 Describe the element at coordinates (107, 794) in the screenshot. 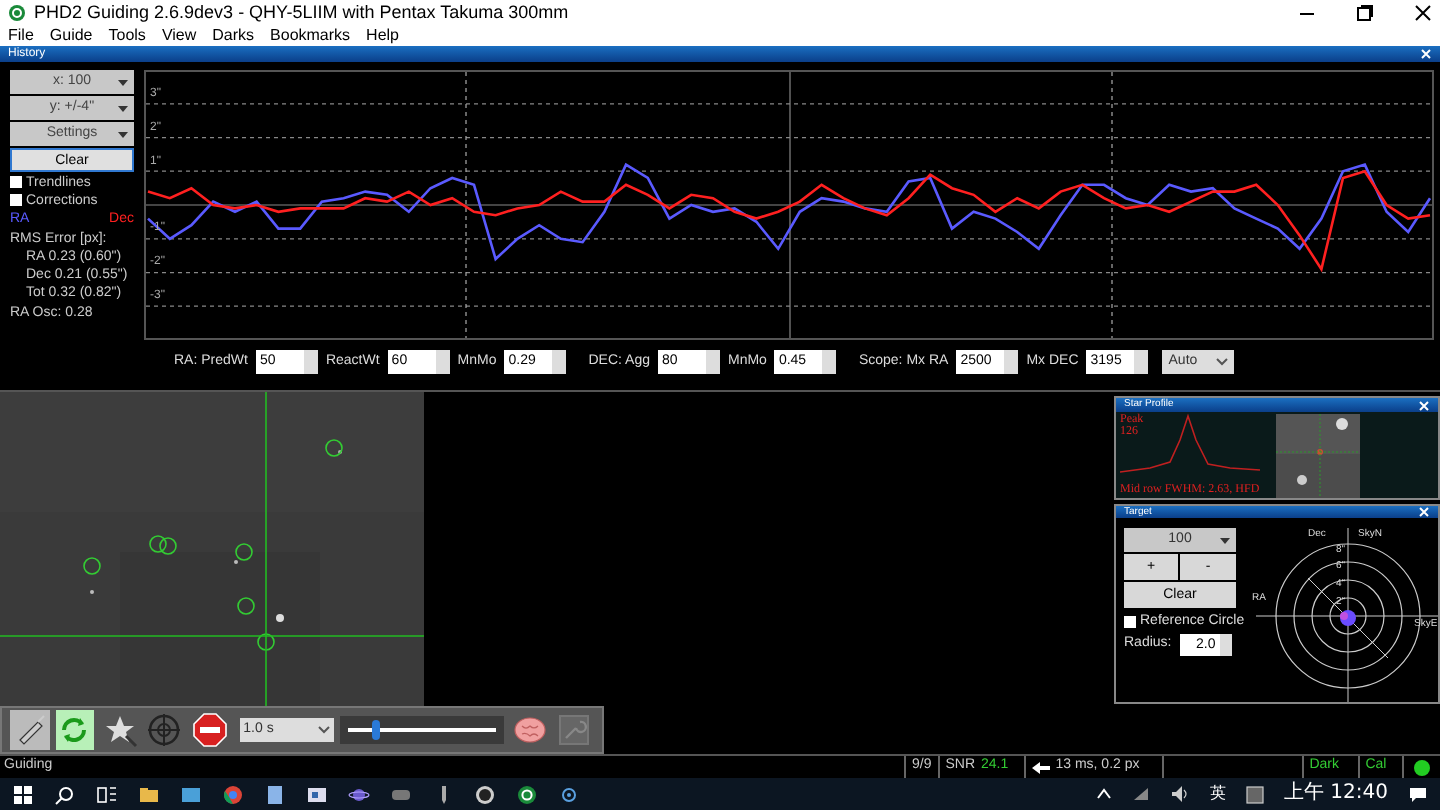

I see `task-view-icon` at that location.